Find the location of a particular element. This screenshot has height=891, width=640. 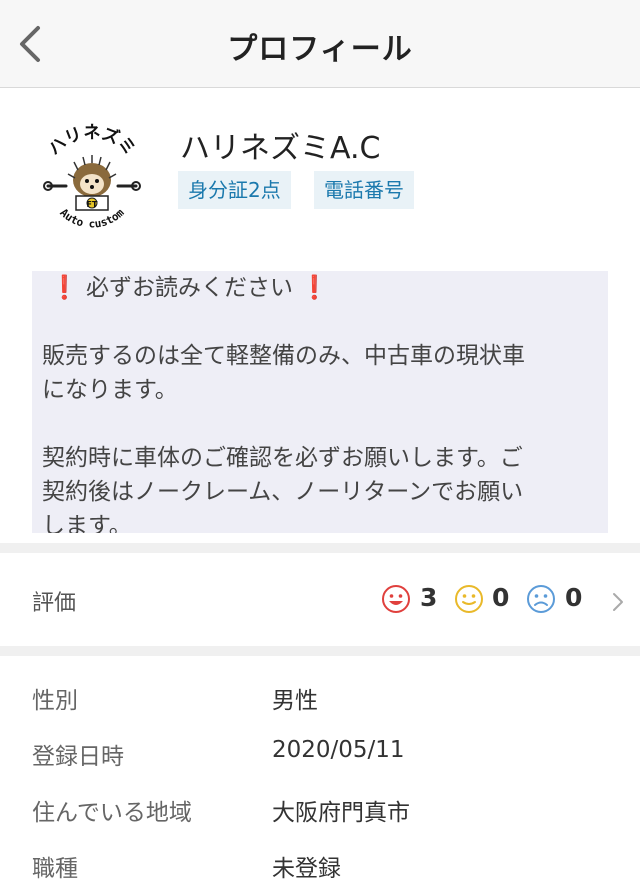

badge-id-verified: 身分証2点 is located at coordinates (234, 190).